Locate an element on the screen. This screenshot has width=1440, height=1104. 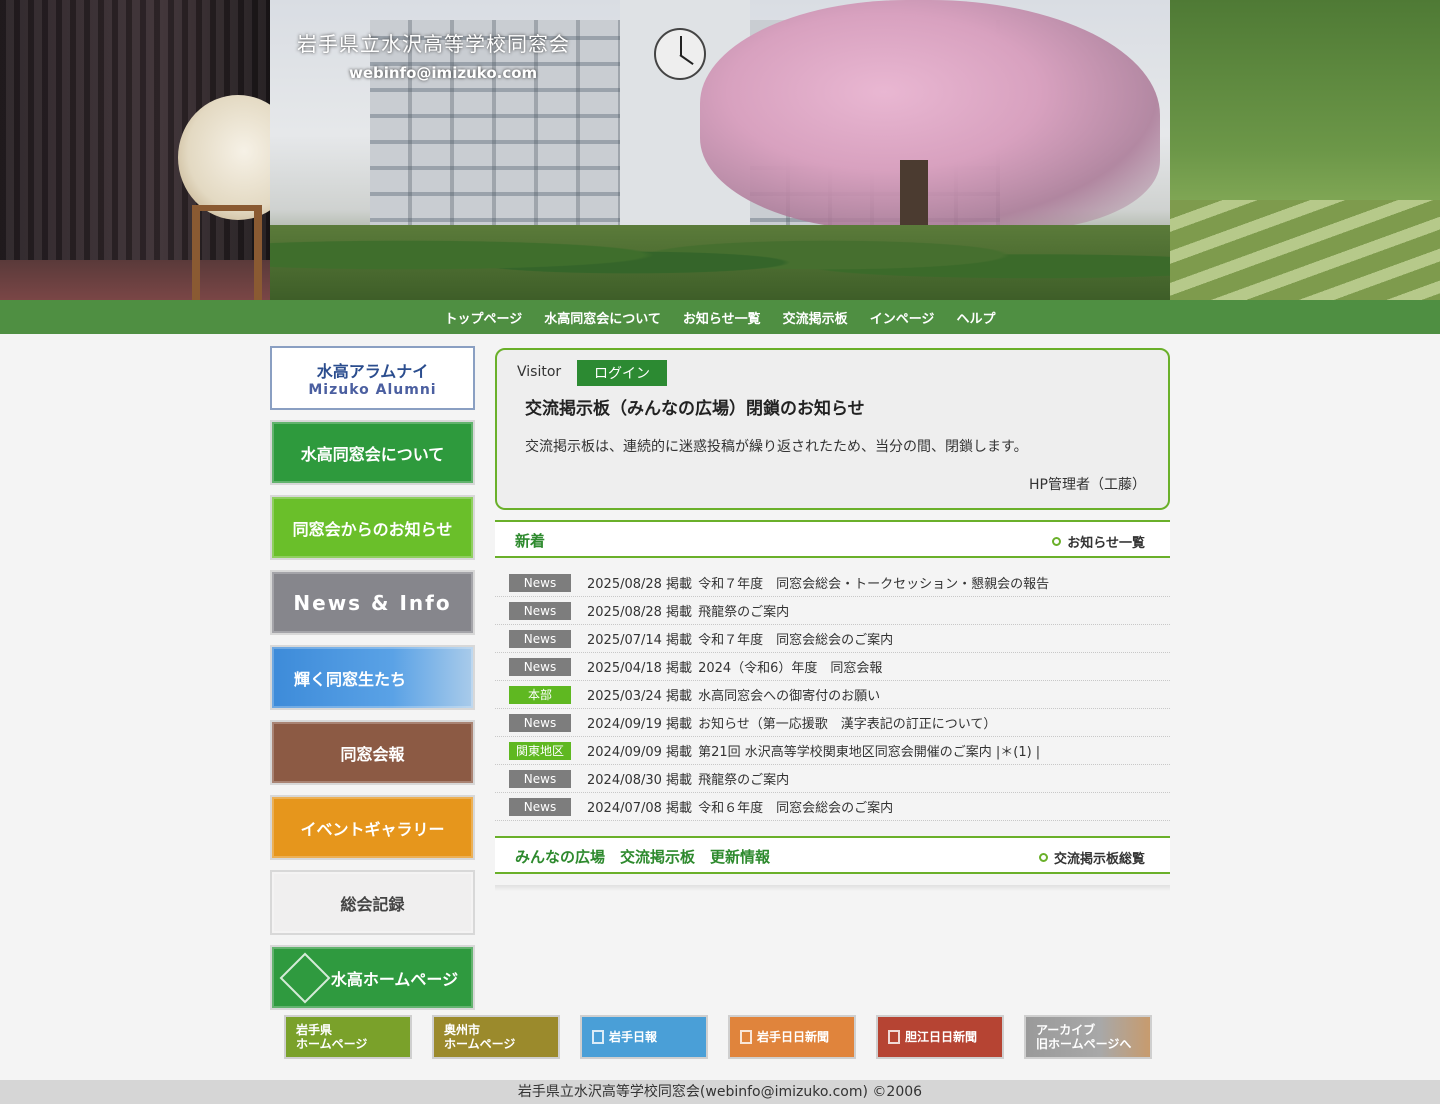
tanko-nichinichi-label: 胆江日日新聞 is located at coordinates (941, 1036).